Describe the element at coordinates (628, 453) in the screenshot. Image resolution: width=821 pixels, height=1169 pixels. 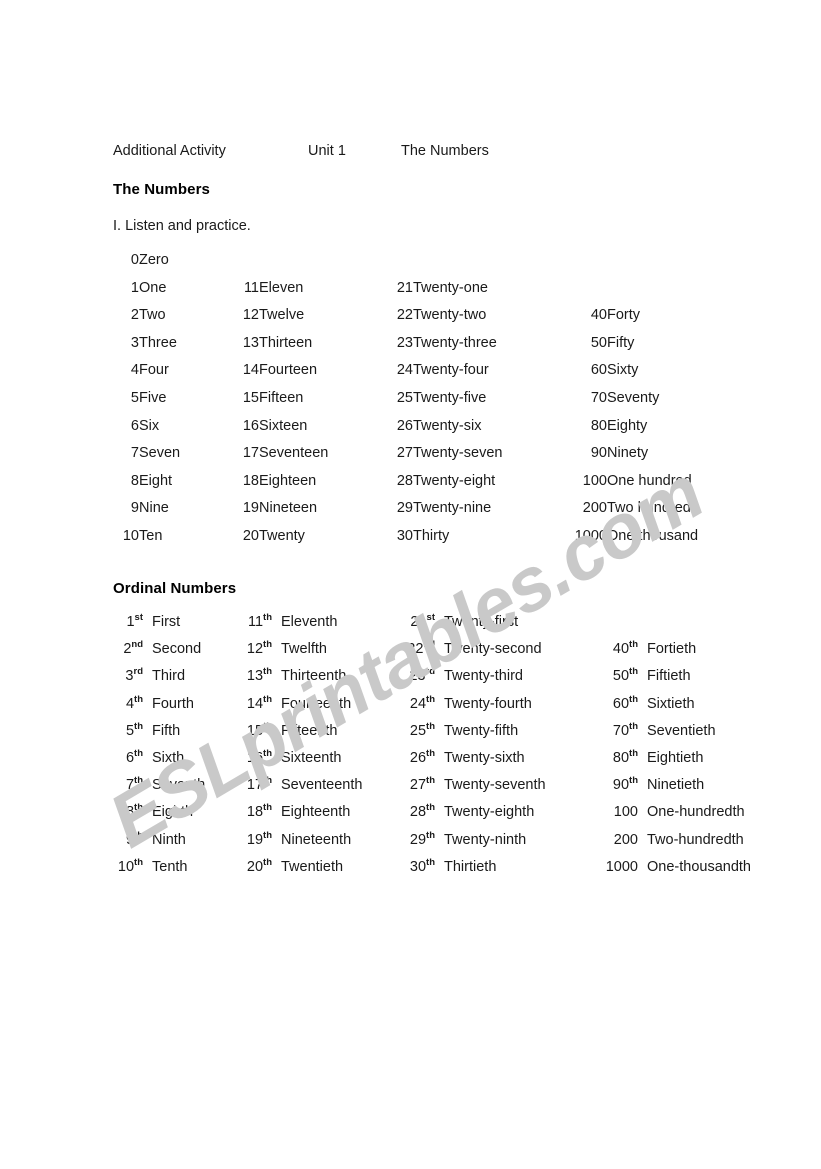
I see `cardinal-word: Ninety` at that location.